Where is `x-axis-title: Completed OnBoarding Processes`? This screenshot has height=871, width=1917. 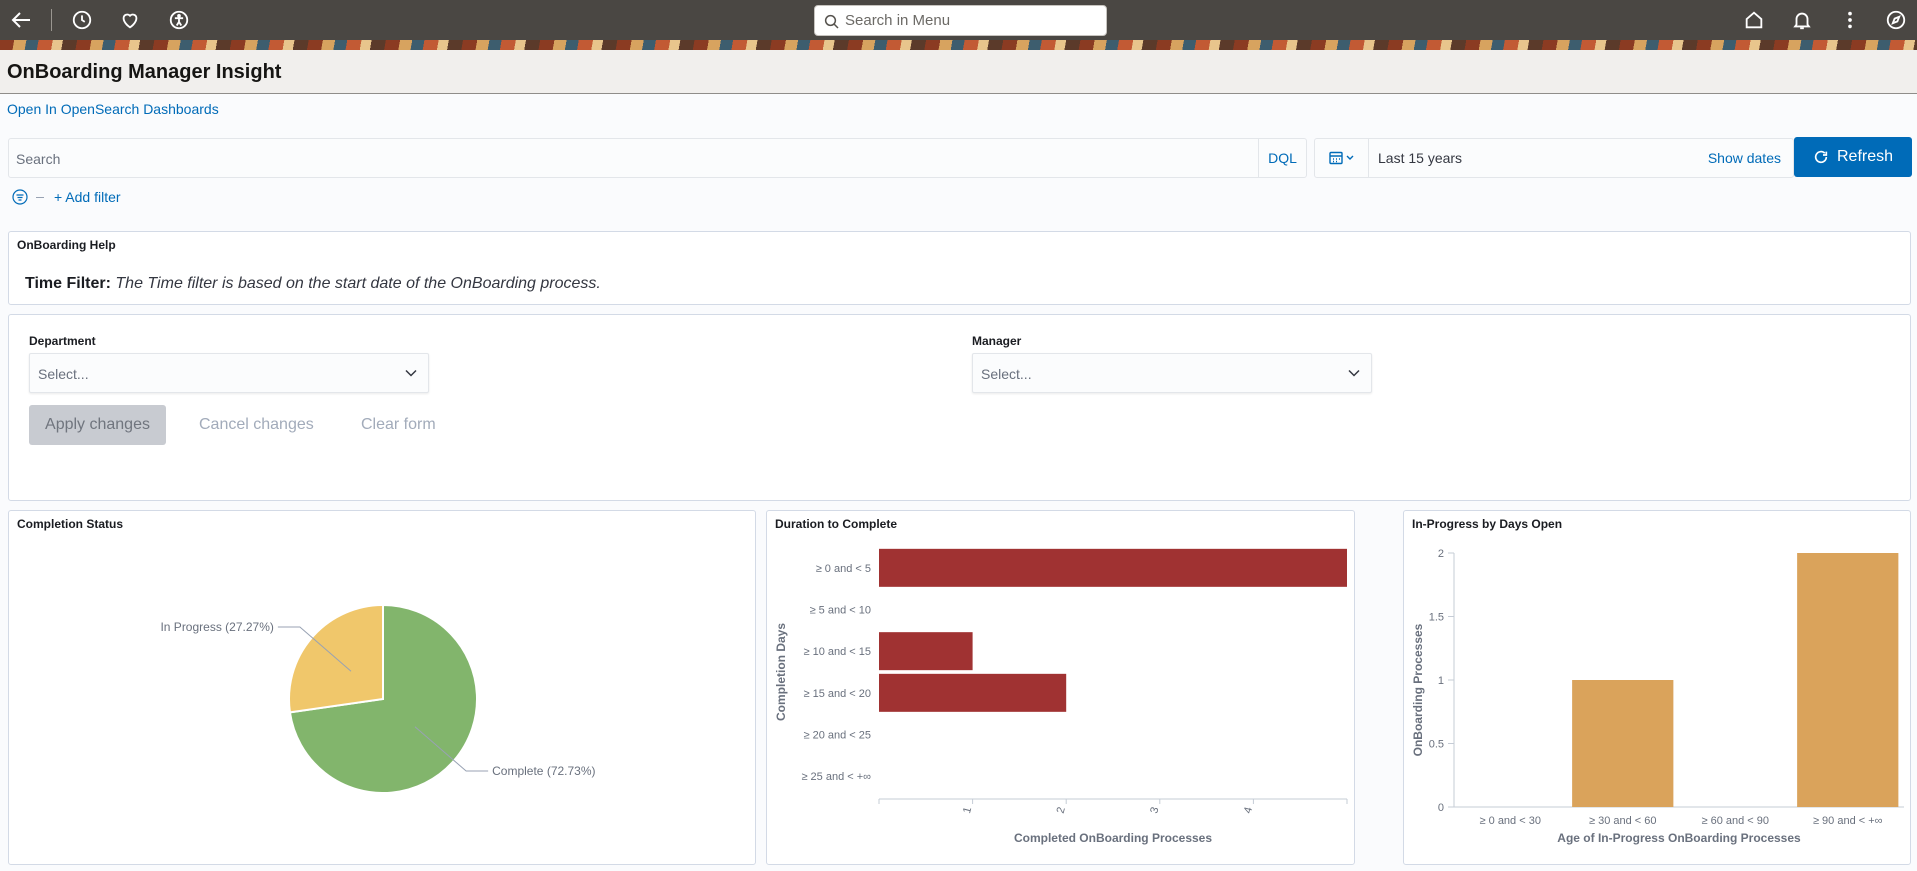 x-axis-title: Completed OnBoarding Processes is located at coordinates (1113, 838).